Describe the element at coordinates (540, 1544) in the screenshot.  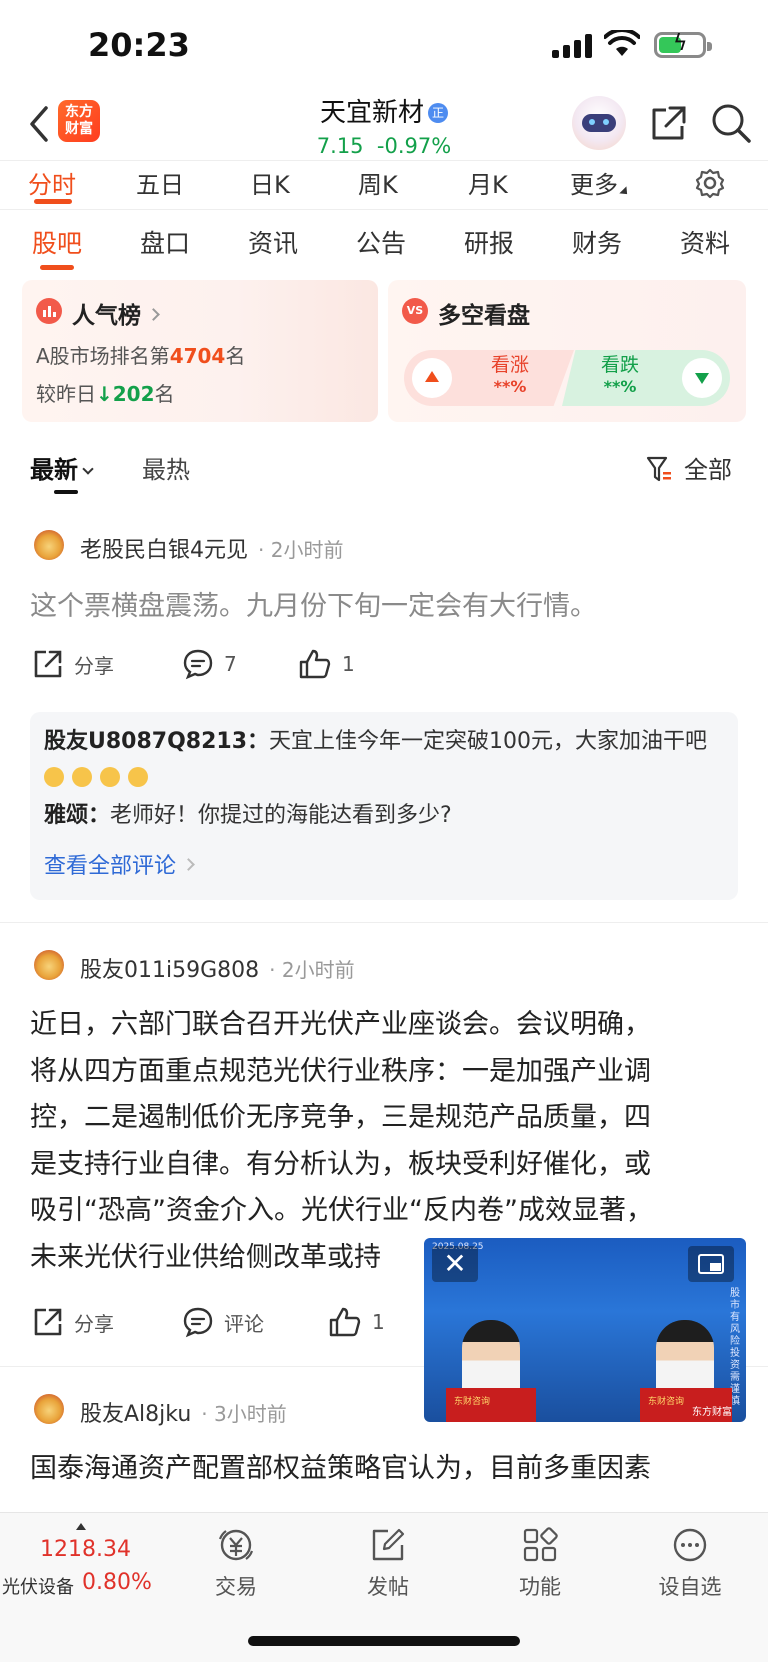
I see `grid-icon` at that location.